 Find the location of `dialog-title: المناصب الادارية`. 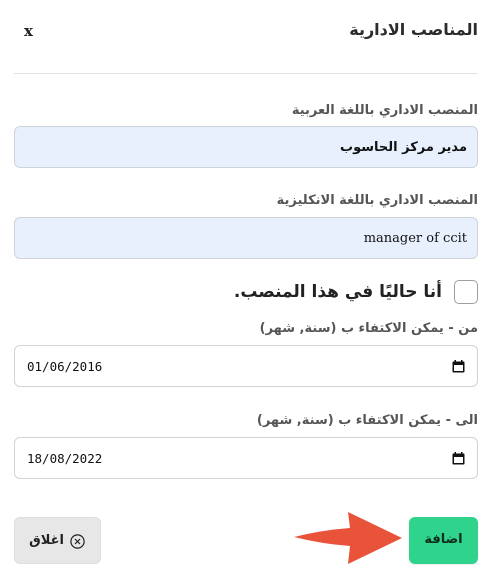

dialog-title: المناصب الادارية is located at coordinates (413, 29).